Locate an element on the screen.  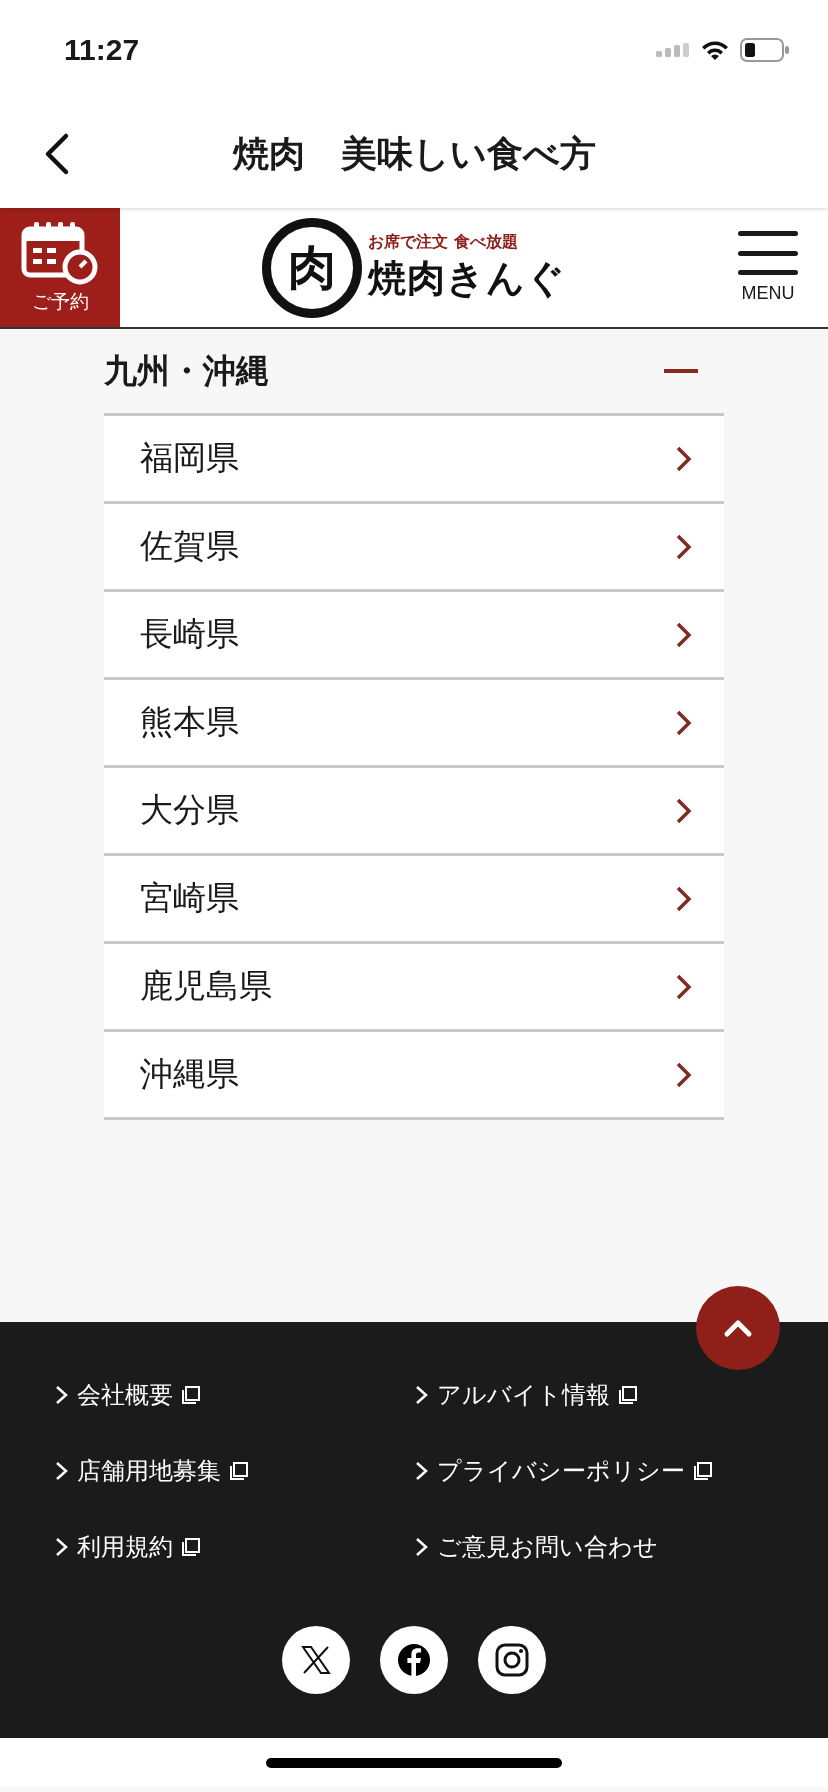
status-time: 11:27 is located at coordinates (102, 50).